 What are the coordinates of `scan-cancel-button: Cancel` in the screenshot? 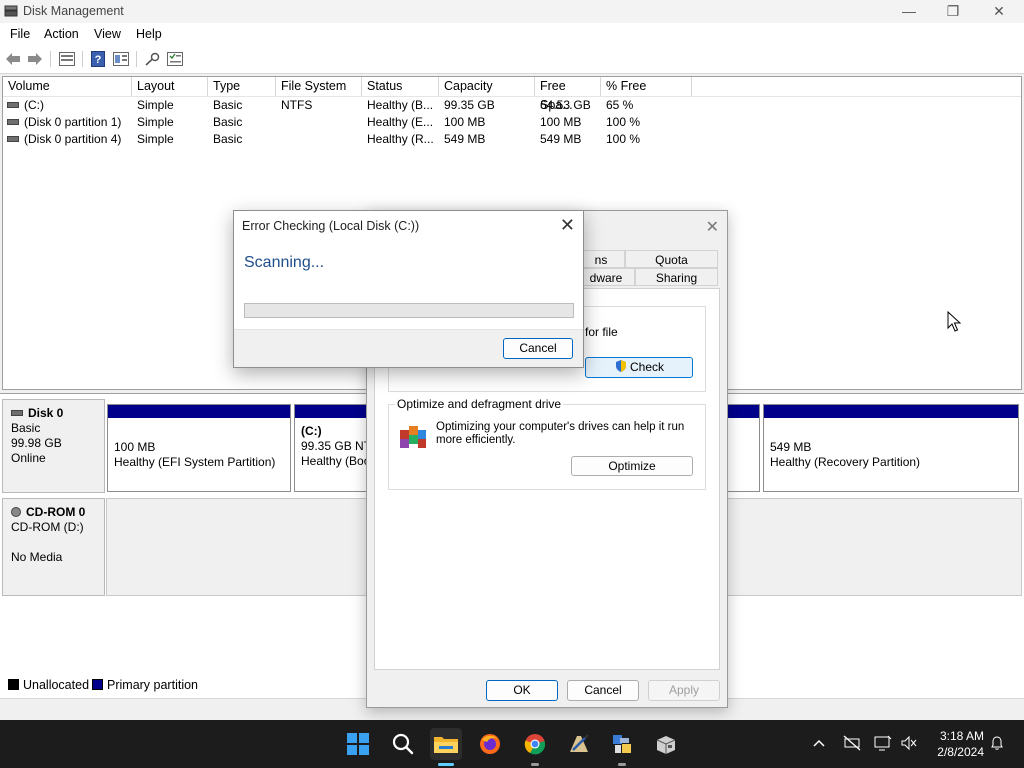 It's located at (538, 348).